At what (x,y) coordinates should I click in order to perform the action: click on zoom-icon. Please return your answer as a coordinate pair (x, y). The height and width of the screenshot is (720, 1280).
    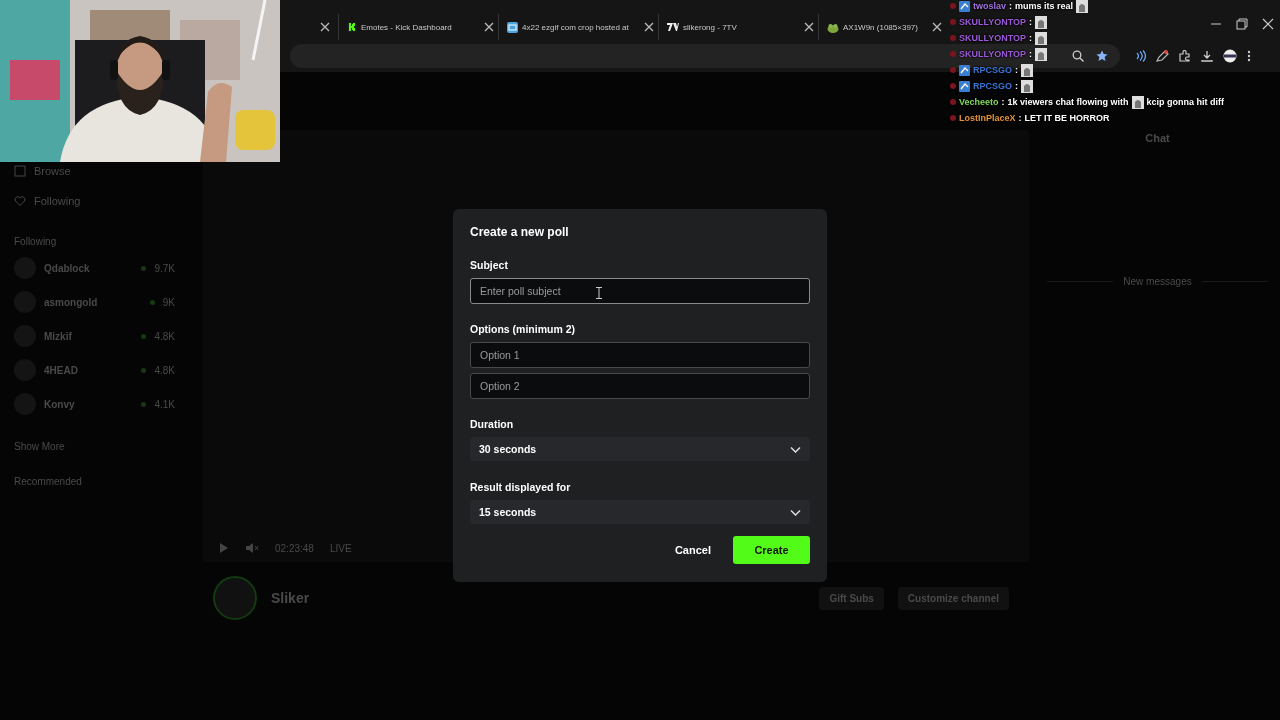
    Looking at the image, I should click on (1078, 56).